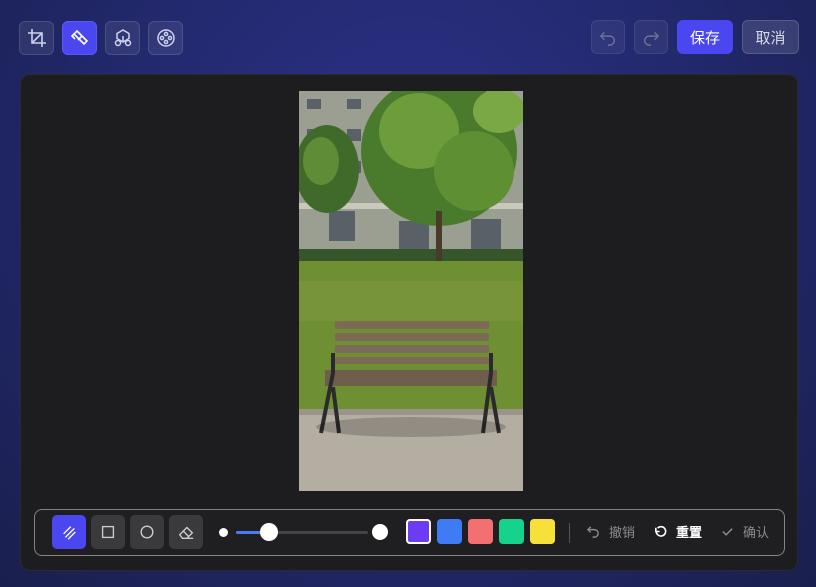 The height and width of the screenshot is (587, 816). What do you see at coordinates (661, 531) in the screenshot?
I see `reset-icon` at bounding box center [661, 531].